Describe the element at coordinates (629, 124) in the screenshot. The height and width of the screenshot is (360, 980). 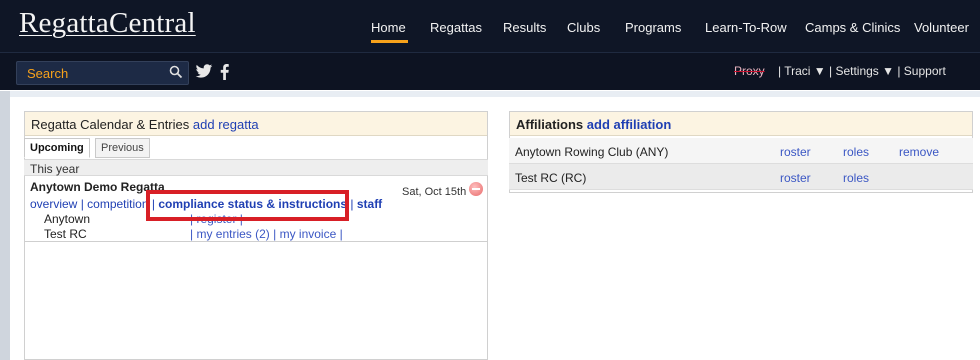
I see `add-affiliation-link: add affiliation` at that location.